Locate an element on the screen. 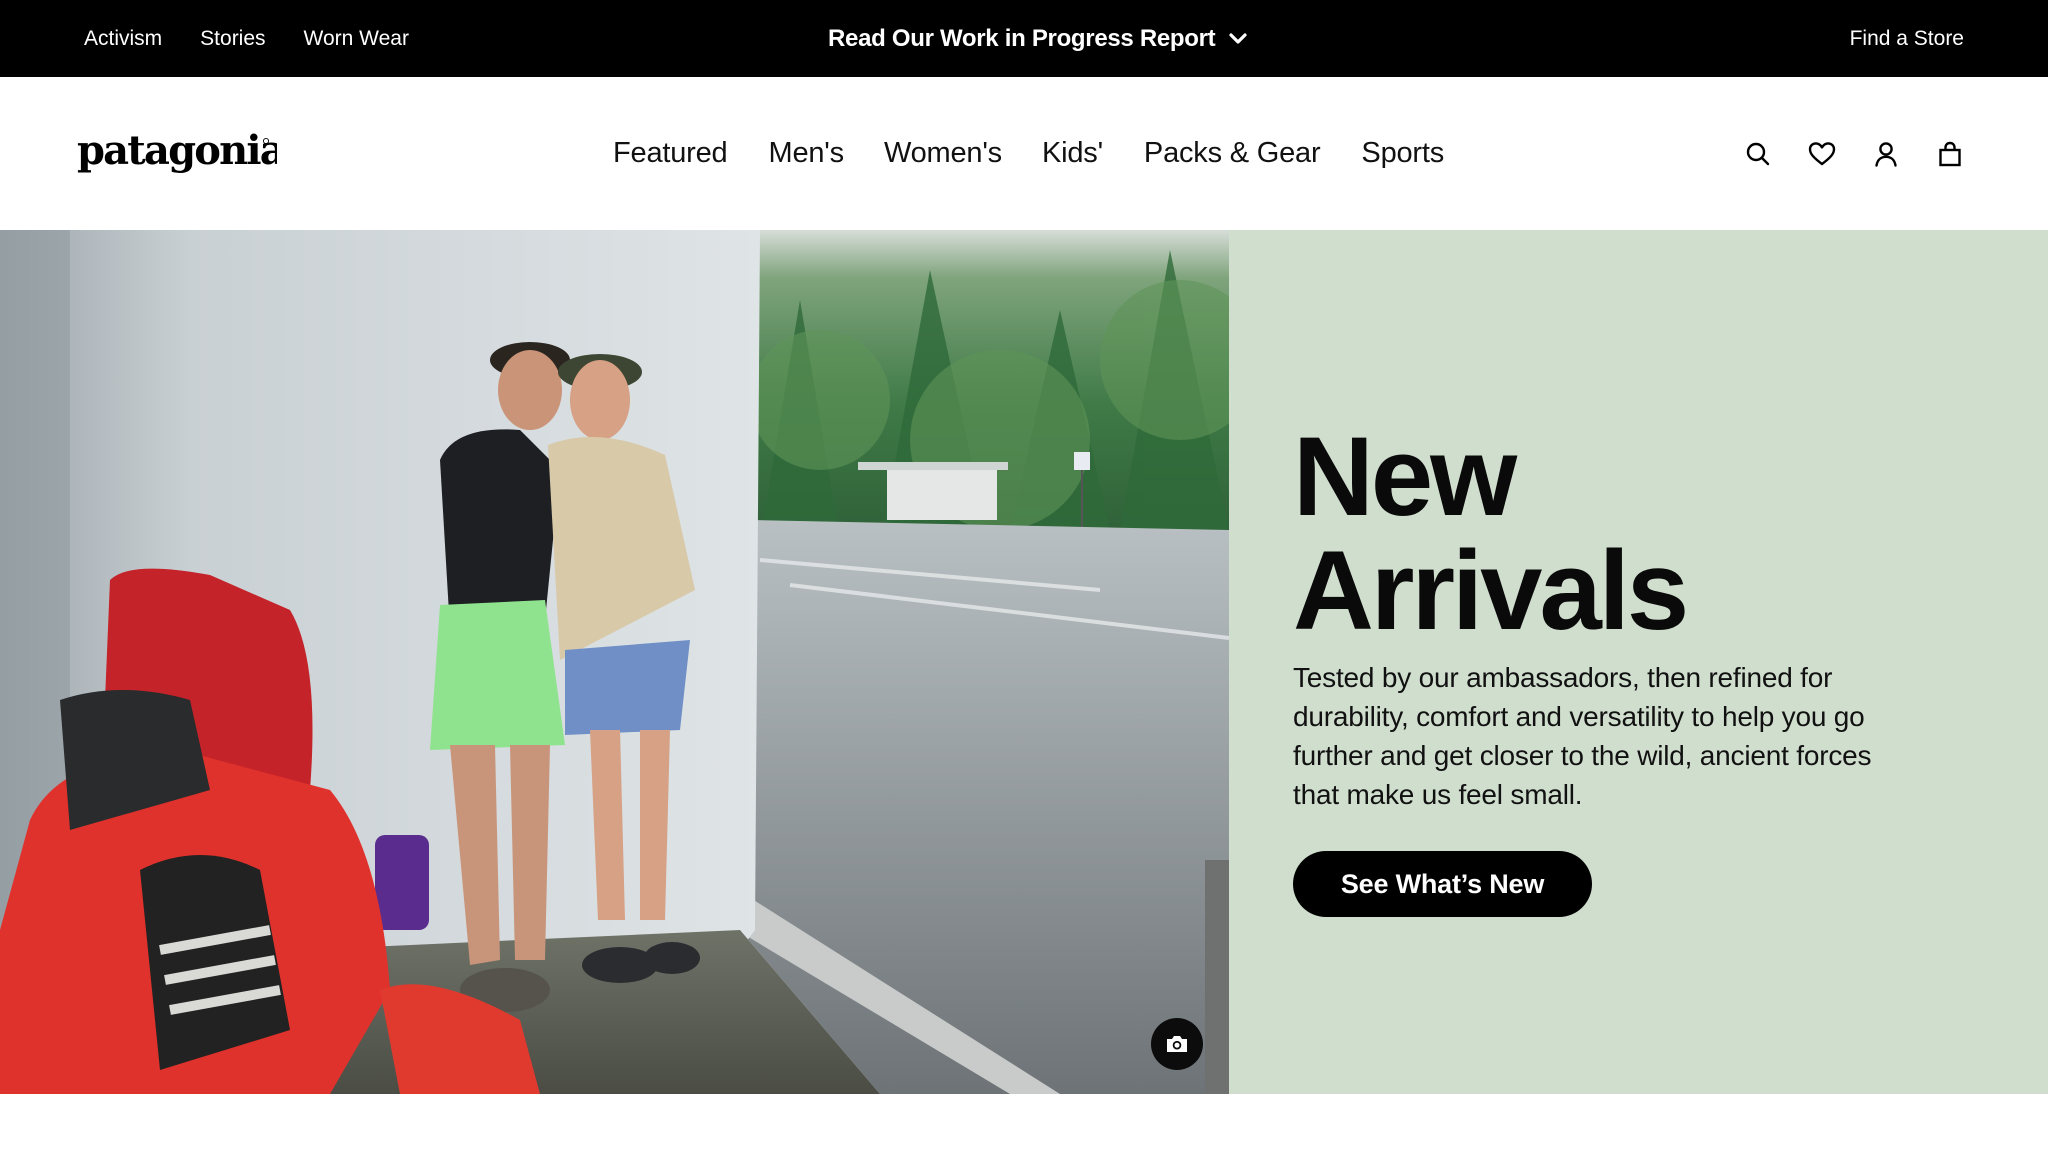 The width and height of the screenshot is (2048, 1152). account-icon is located at coordinates (1886, 154).